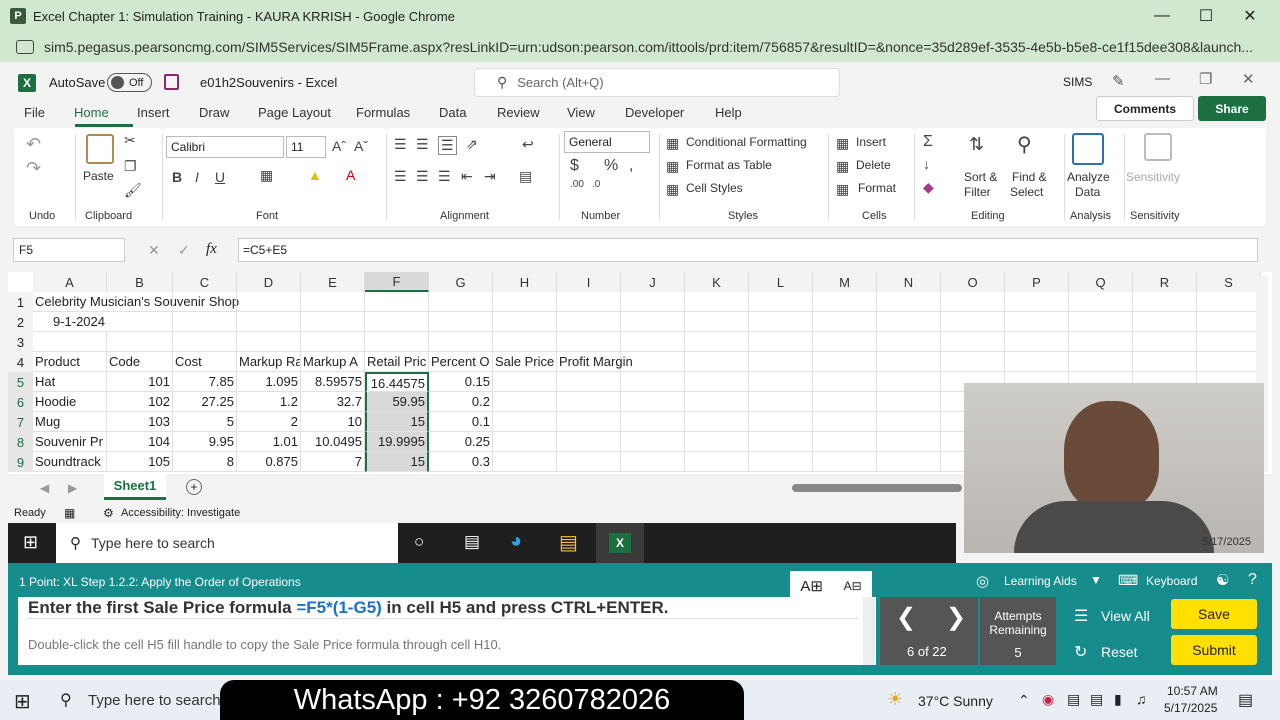 The image size is (1280, 720). Describe the element at coordinates (845, 402) in the screenshot. I see `cell-m6` at that location.